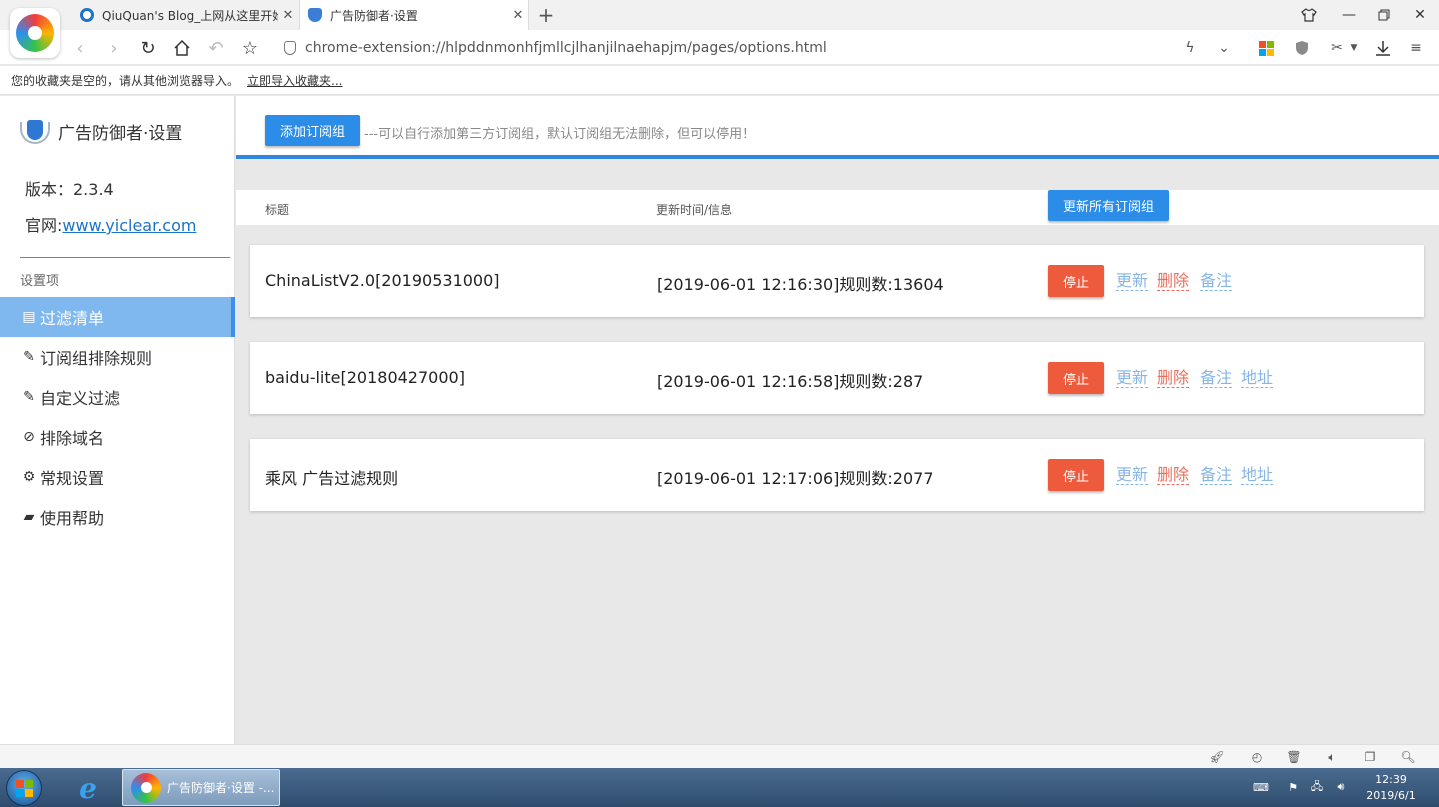  Describe the element at coordinates (277, 210) in the screenshot. I see `column-header-title: 标题` at that location.